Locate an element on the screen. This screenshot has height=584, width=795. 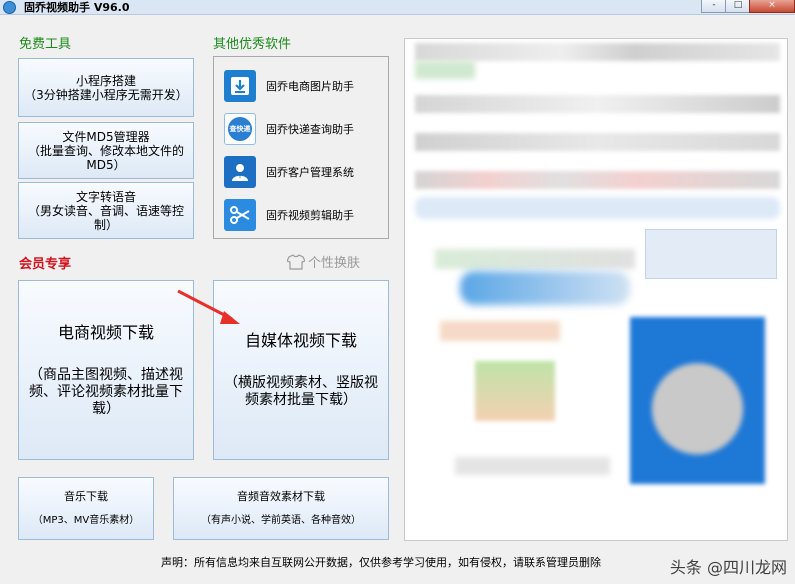
ecommerce-video-download-button: 电商视频下载 （商品主图视频、描述视频、评论视频素材批量下载） is located at coordinates (106, 370).